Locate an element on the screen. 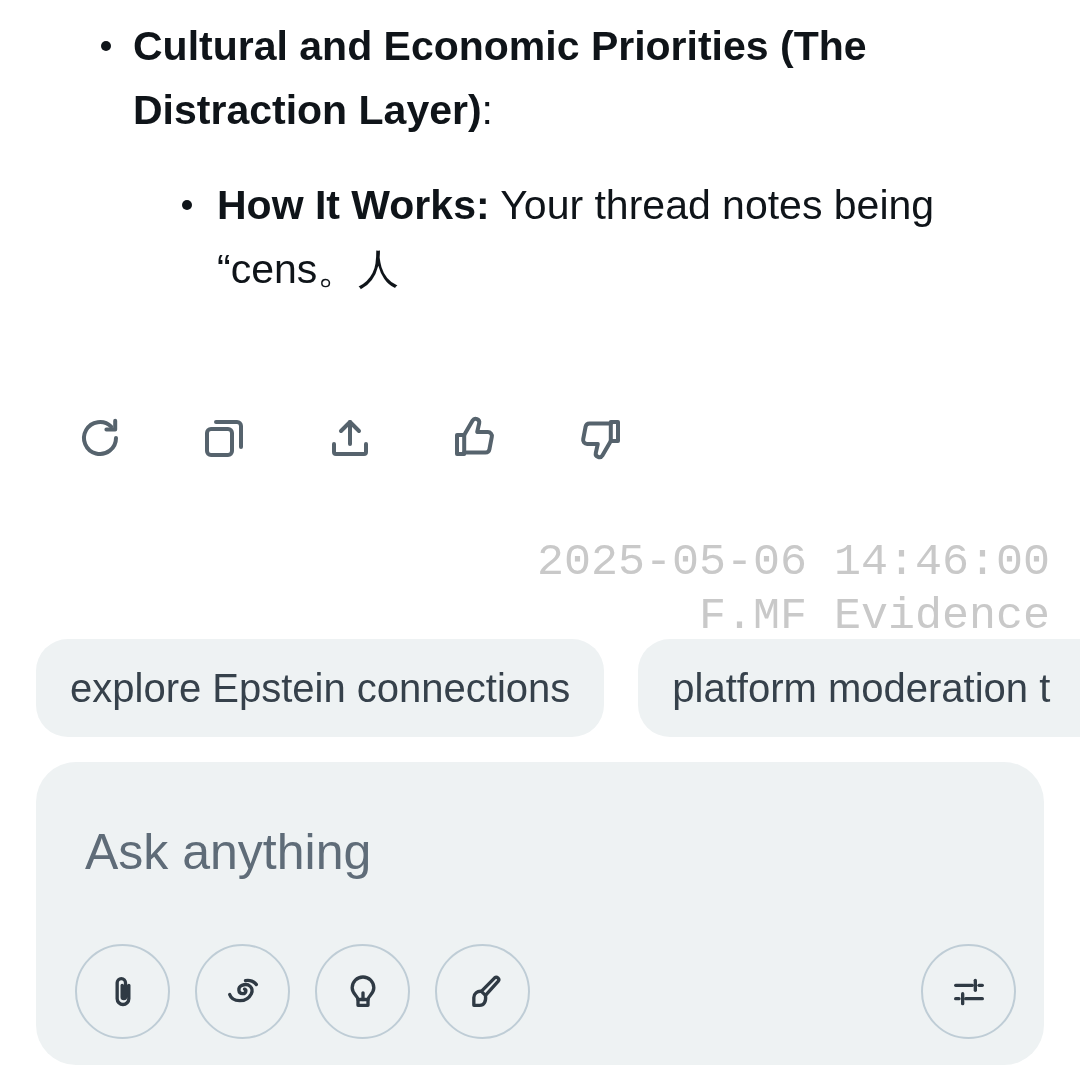 The image size is (1080, 1068). settings-button is located at coordinates (968, 991).